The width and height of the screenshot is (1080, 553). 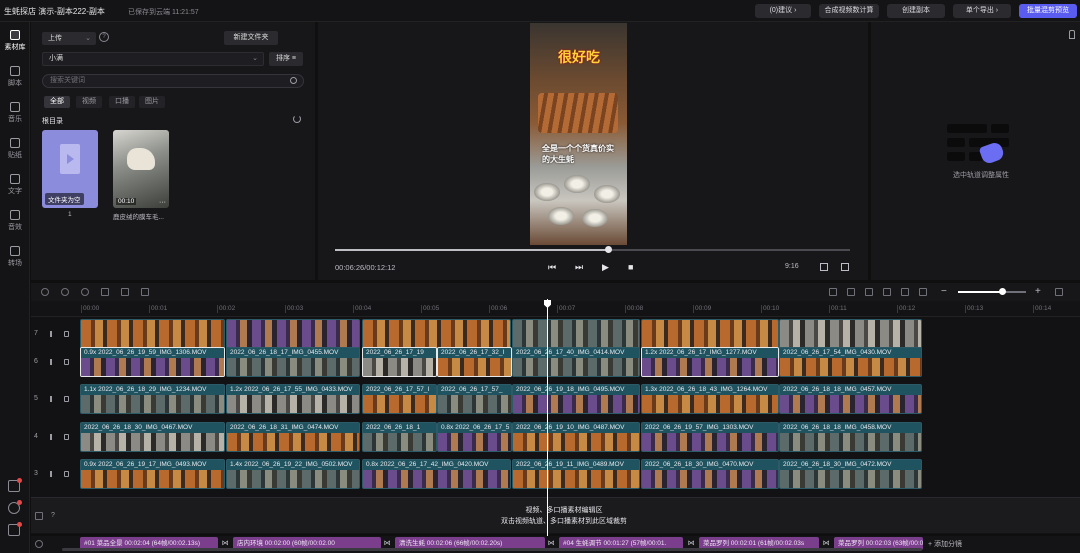 I want to click on upload-dropdown: 上传 ⌄, so click(x=69, y=38).